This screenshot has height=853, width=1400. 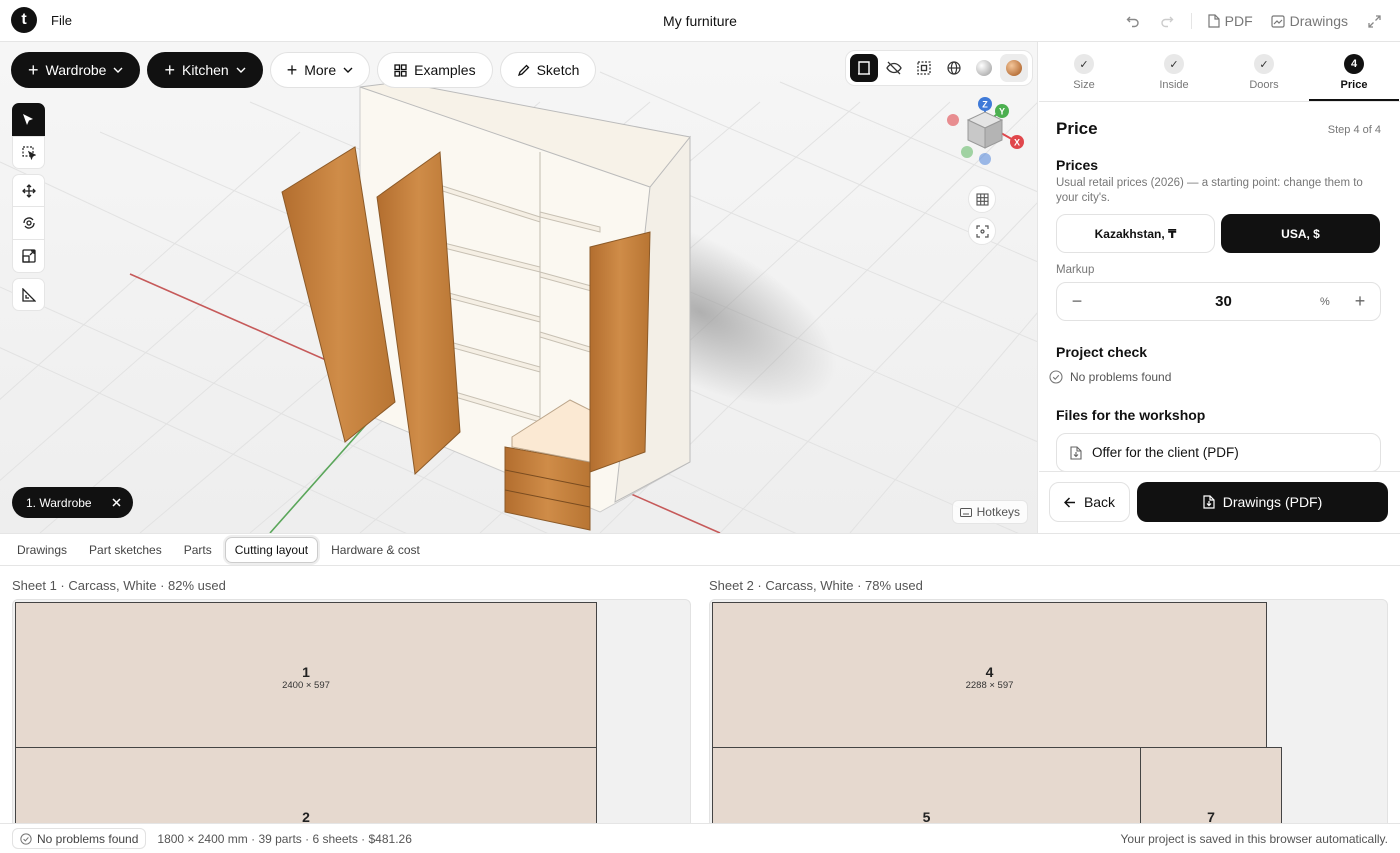 I want to click on move-icon, so click(x=28, y=190).